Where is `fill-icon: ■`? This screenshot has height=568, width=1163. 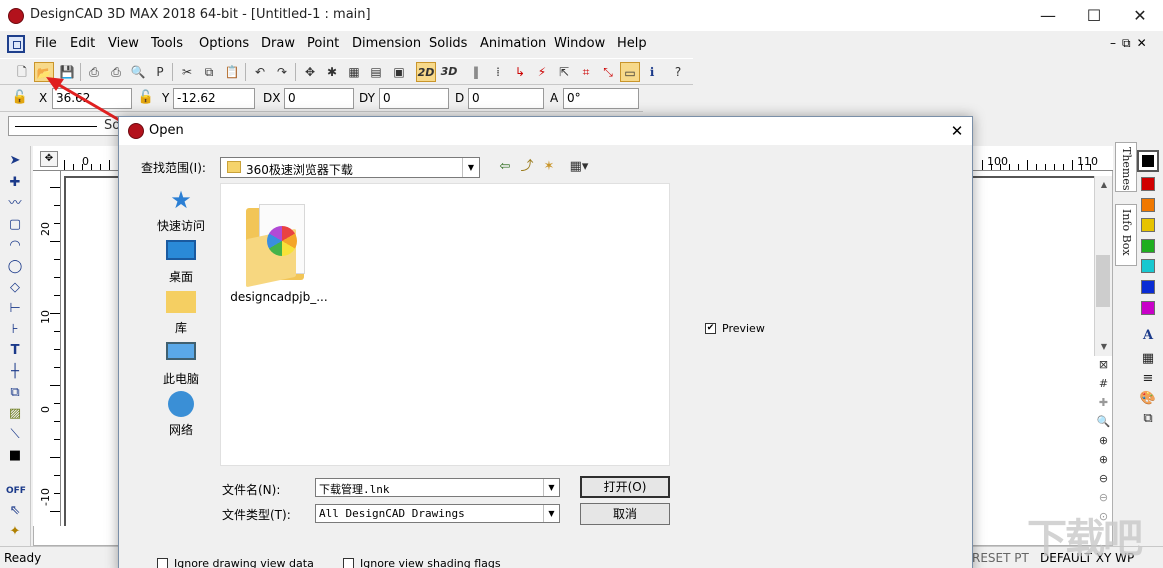
fill-icon: ■ is located at coordinates (15, 456).